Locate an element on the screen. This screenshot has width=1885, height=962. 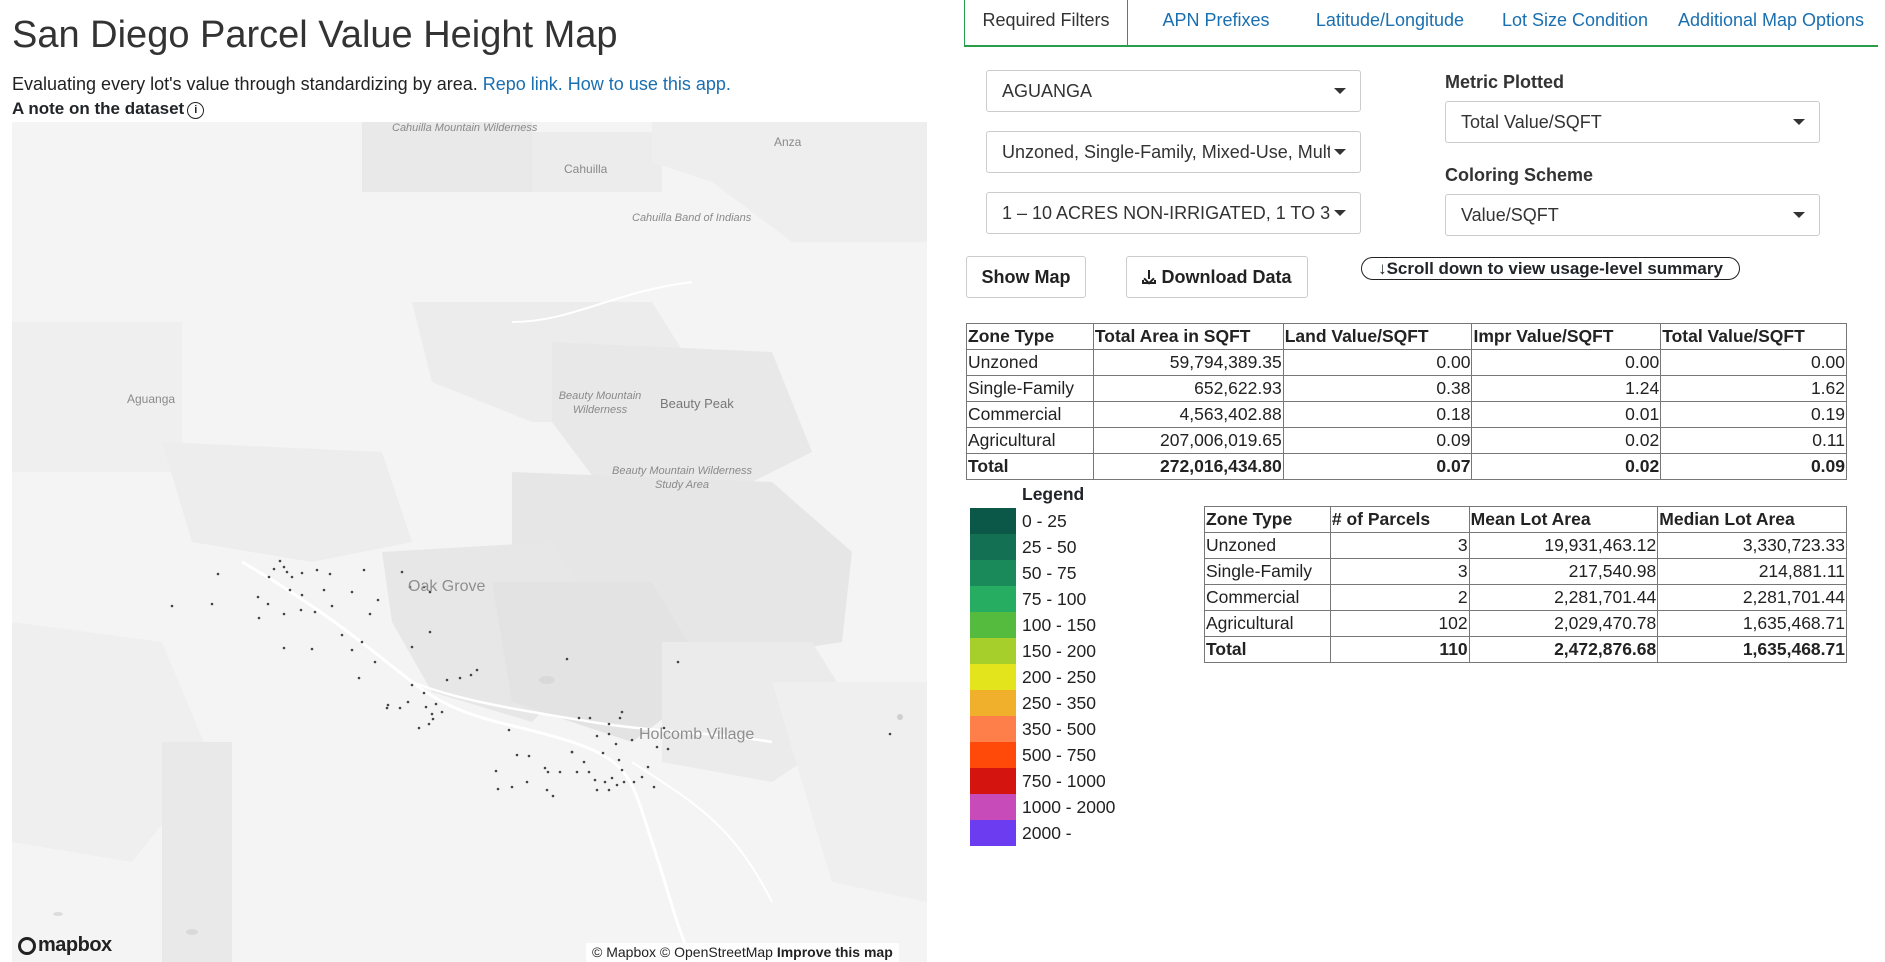
column-header: Median Lot Area is located at coordinates (1752, 519).